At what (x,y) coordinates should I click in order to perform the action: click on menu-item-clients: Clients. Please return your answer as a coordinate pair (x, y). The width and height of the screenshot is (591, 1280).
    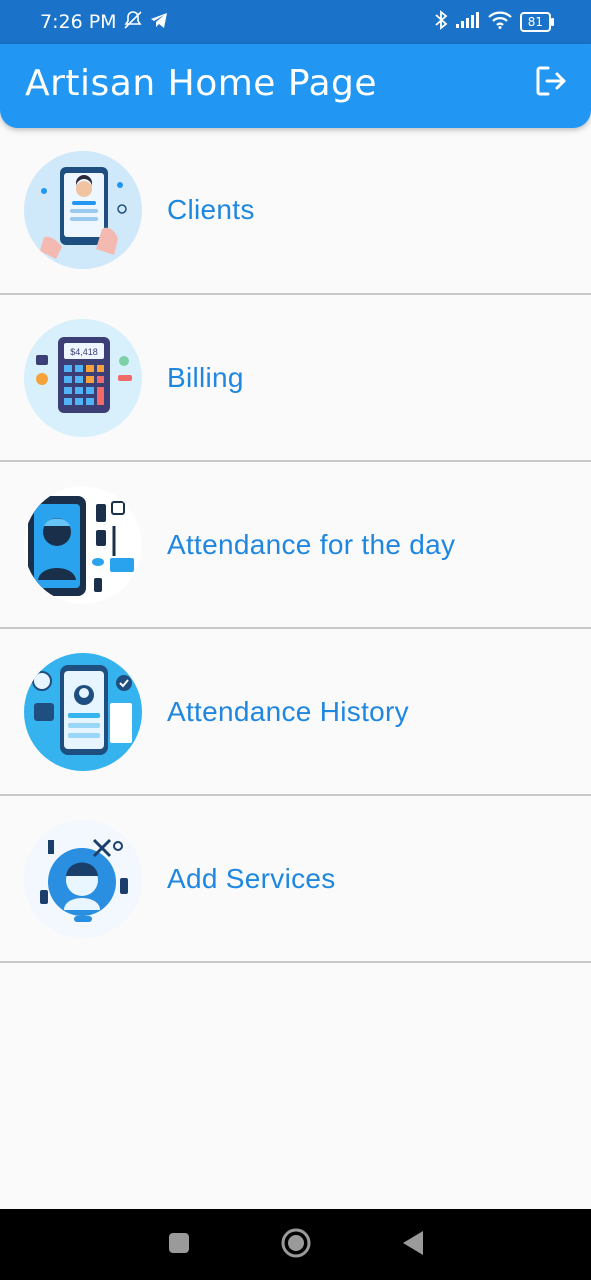
    Looking at the image, I should click on (295, 211).